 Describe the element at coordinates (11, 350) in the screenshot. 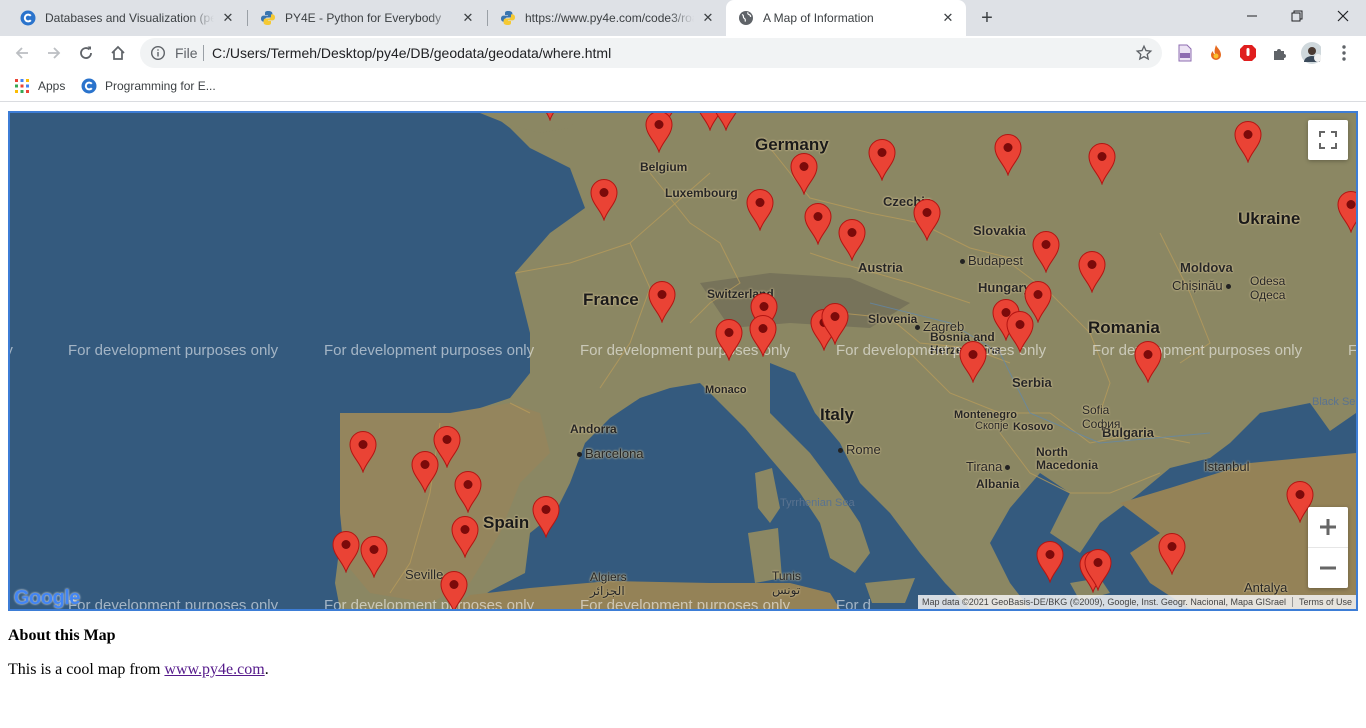

I see `watermark: ly` at that location.